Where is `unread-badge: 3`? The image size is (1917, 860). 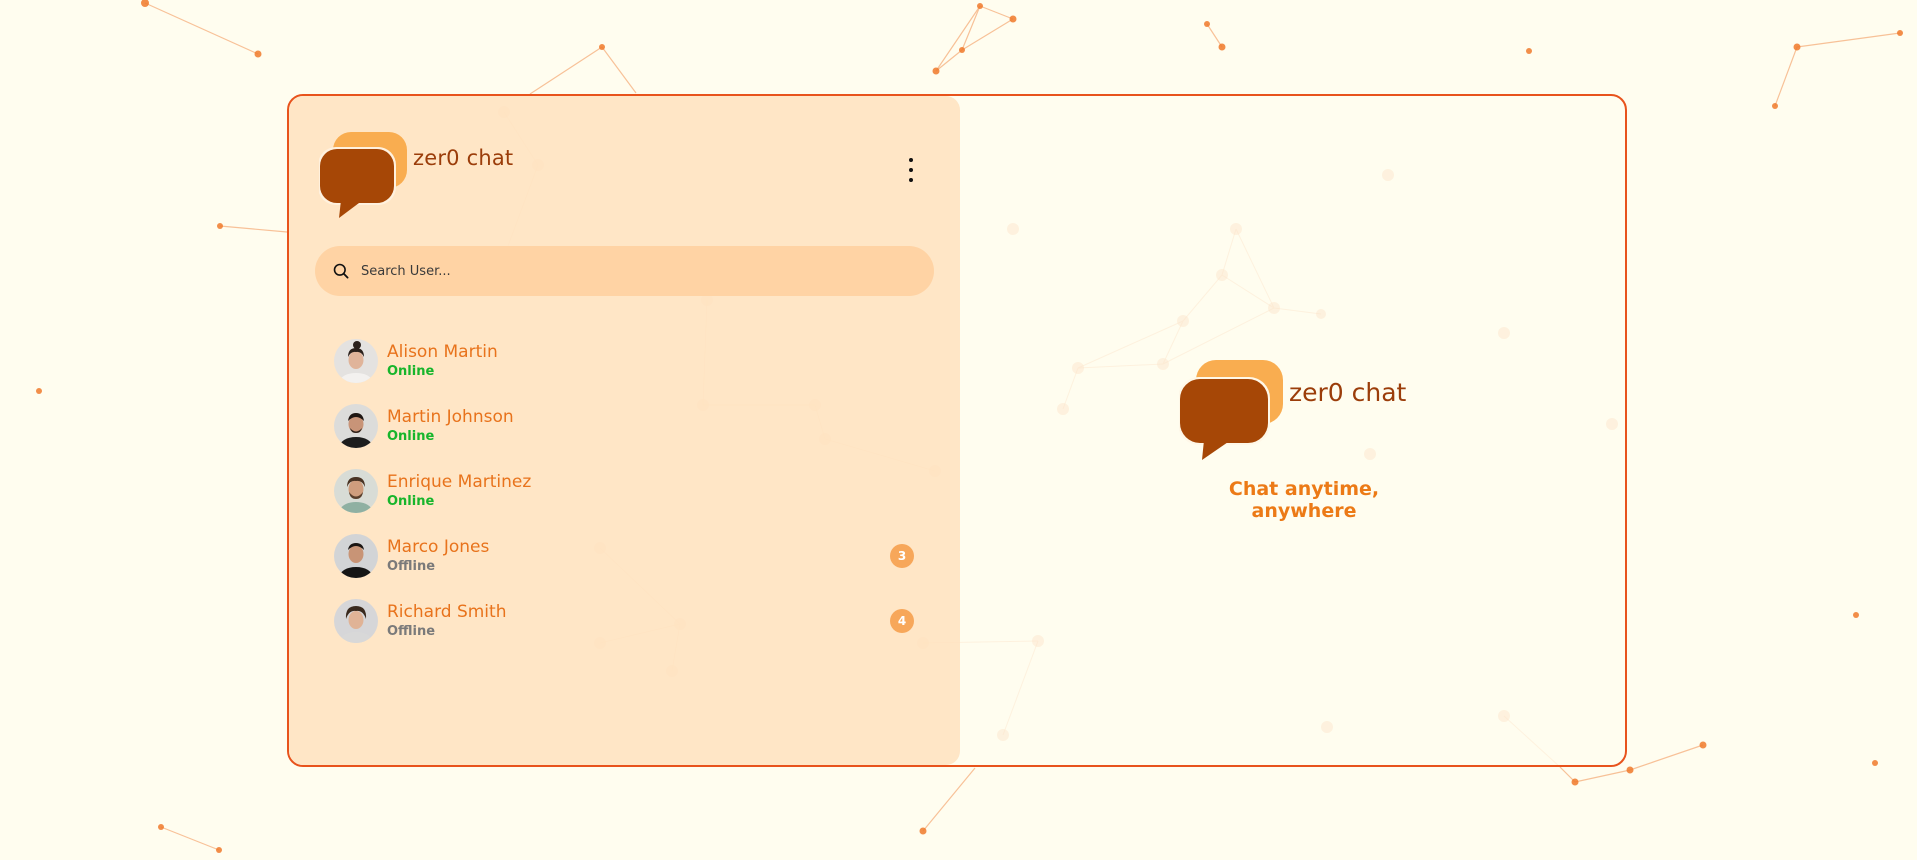 unread-badge: 3 is located at coordinates (902, 556).